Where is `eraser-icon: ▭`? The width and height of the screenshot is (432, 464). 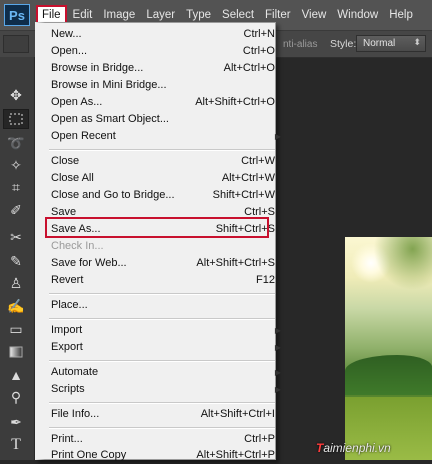
eraser-icon: ▭ is located at coordinates (16, 329).